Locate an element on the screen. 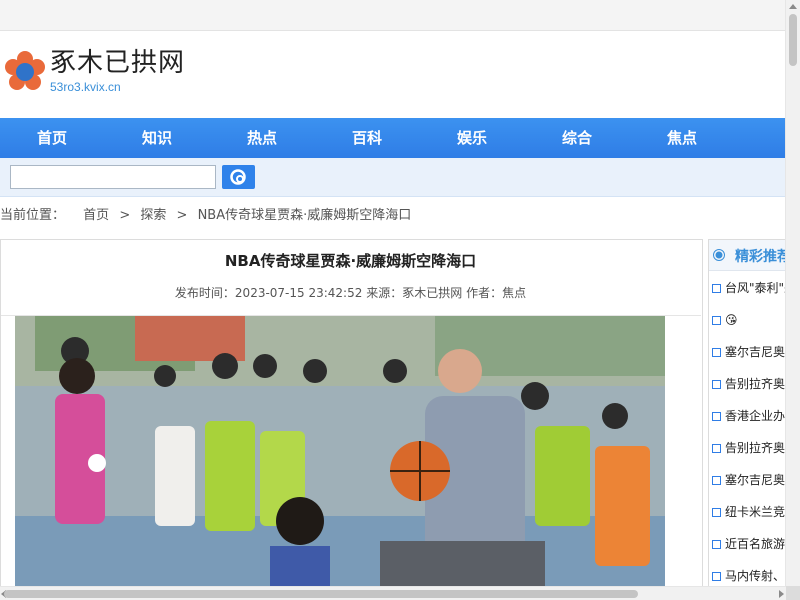  sidebar-link: 近百名旅游 is located at coordinates (748, 544).